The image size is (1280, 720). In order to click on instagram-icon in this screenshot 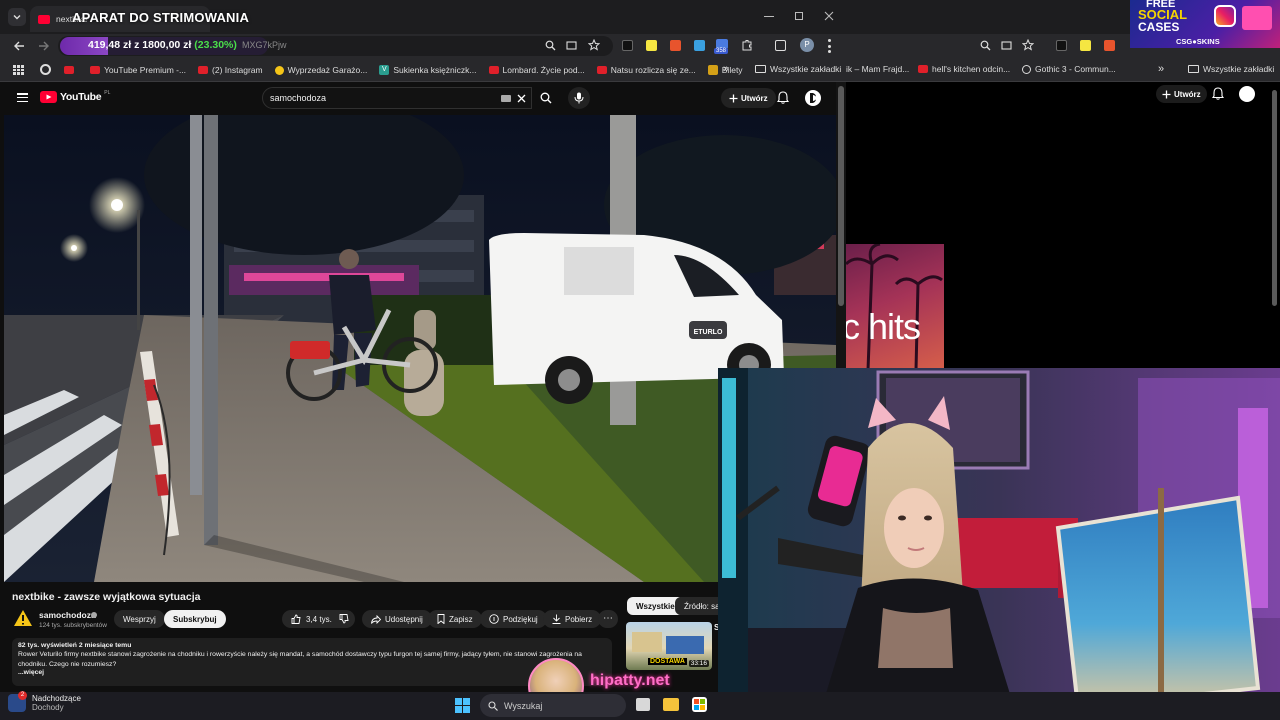, I will do `click(1225, 16)`.